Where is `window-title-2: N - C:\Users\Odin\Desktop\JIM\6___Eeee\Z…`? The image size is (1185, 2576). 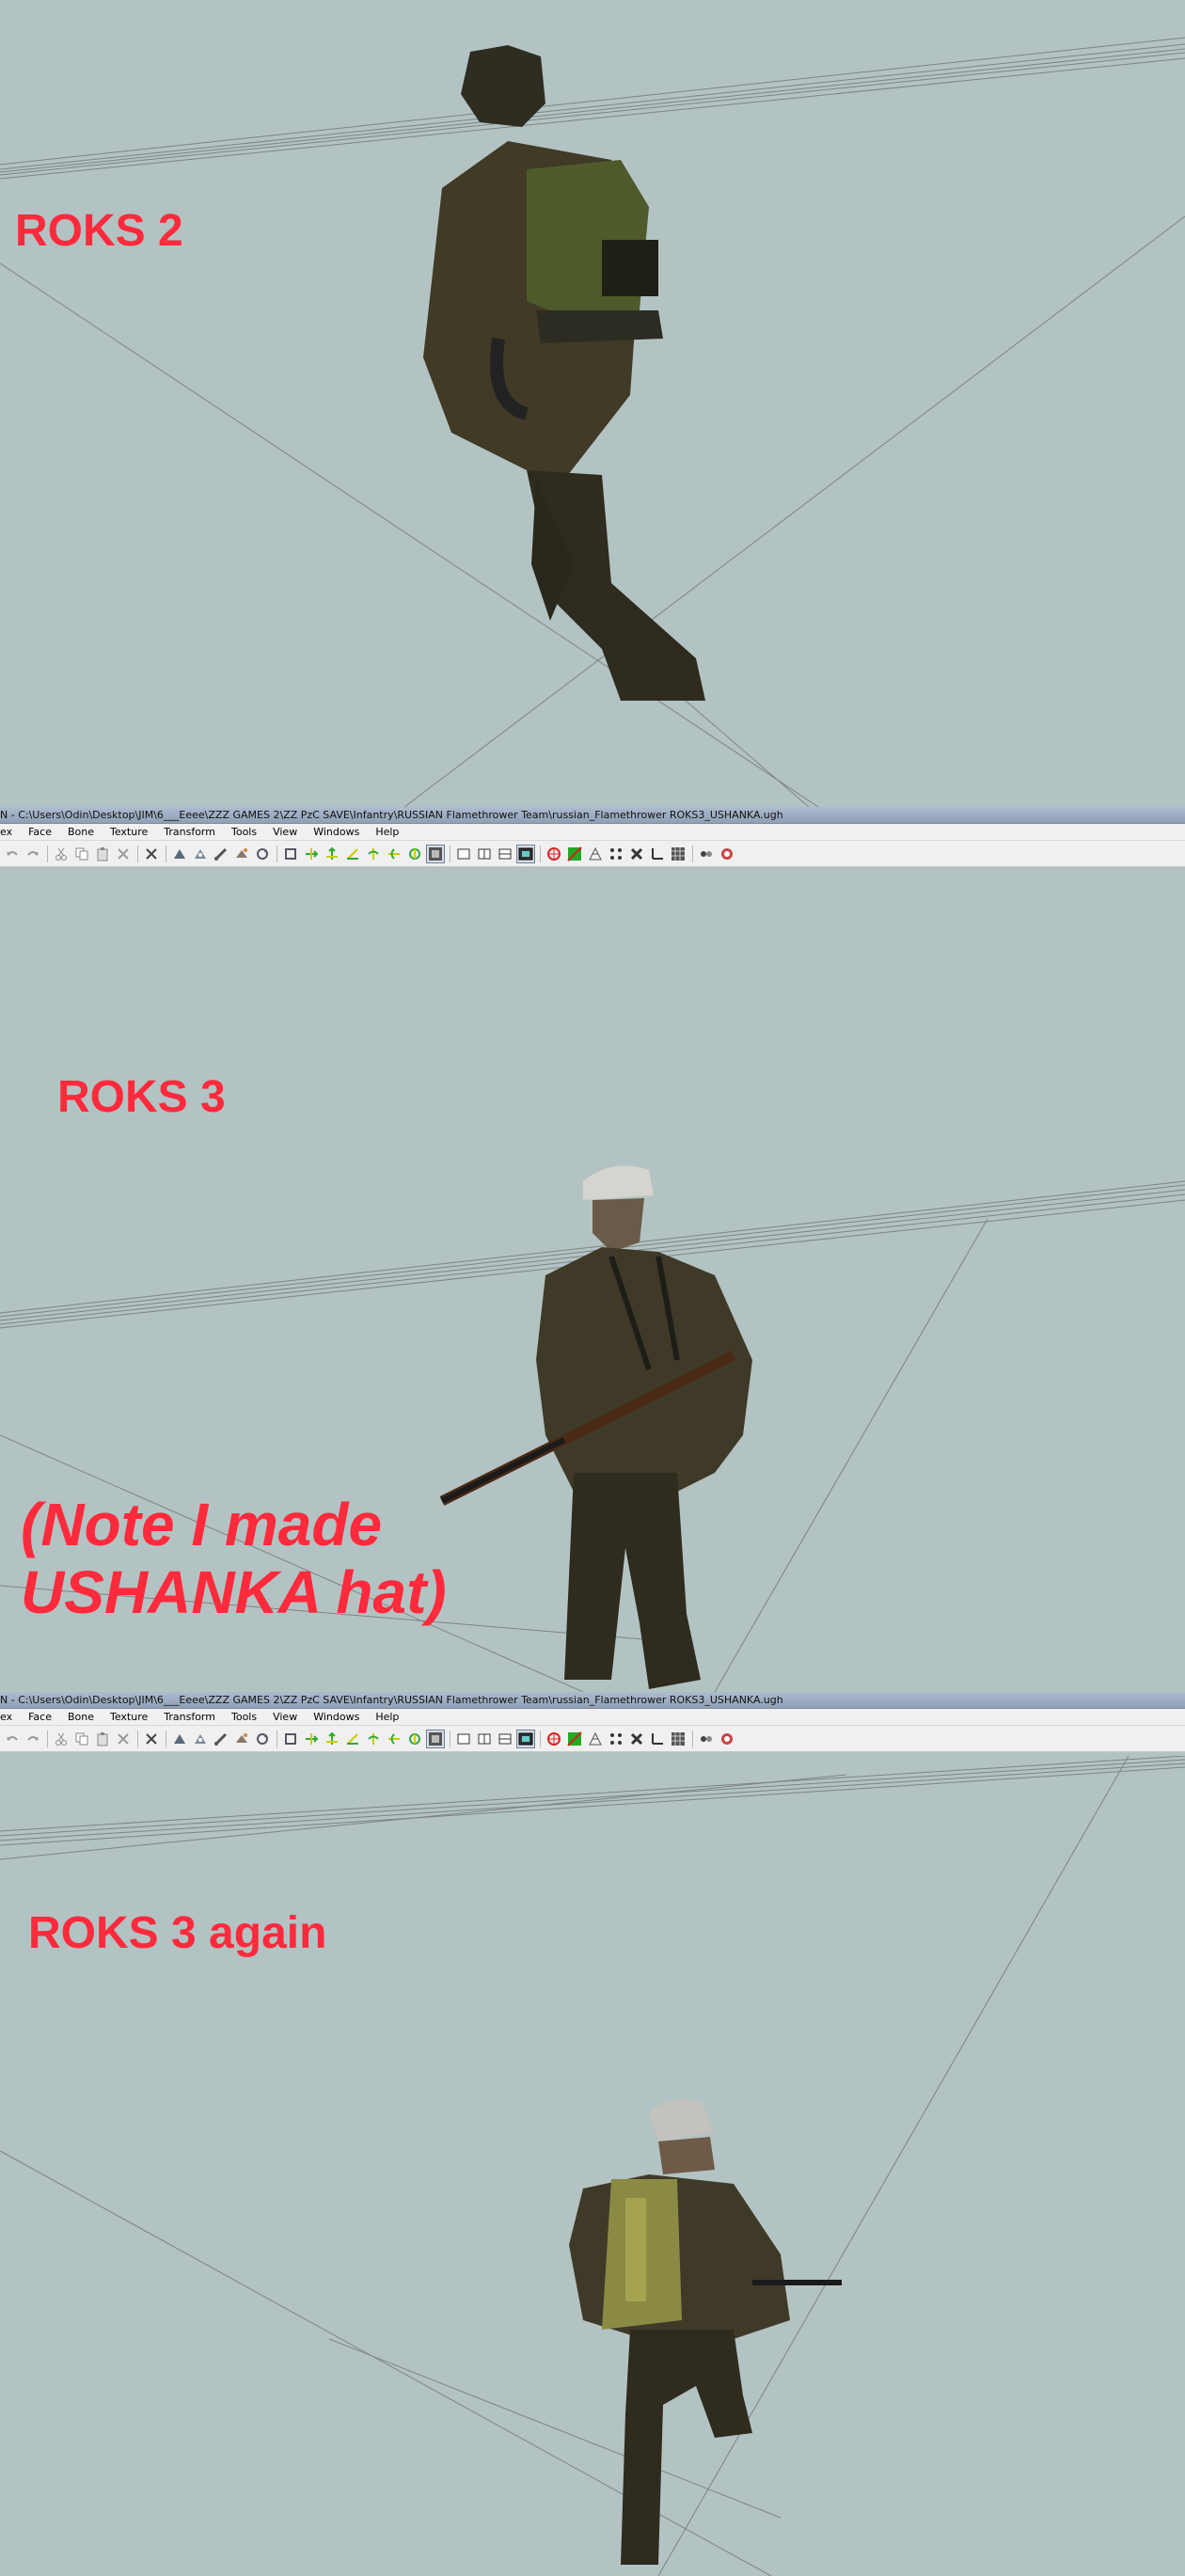
window-title-2: N - C:\Users\Odin\Desktop\JIM\6___Eeee\Z… is located at coordinates (592, 1700).